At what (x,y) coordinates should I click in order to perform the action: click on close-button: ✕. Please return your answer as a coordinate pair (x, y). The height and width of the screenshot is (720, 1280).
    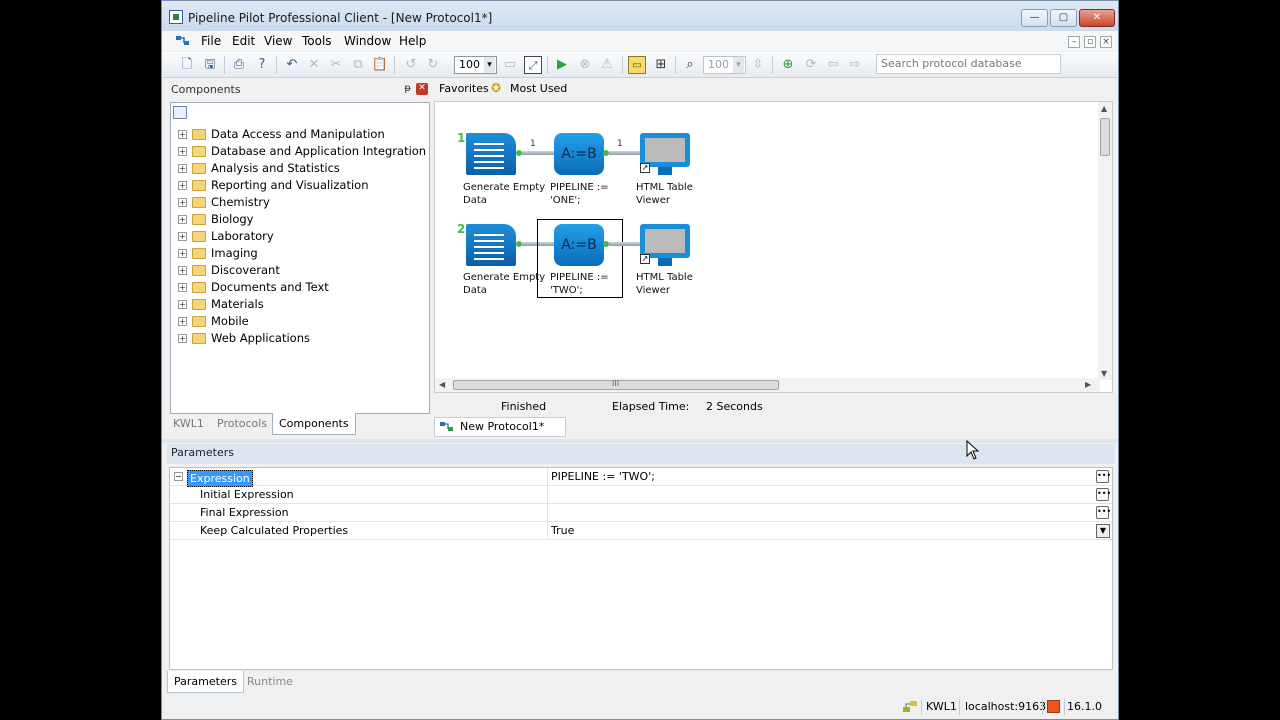
    Looking at the image, I should click on (1097, 18).